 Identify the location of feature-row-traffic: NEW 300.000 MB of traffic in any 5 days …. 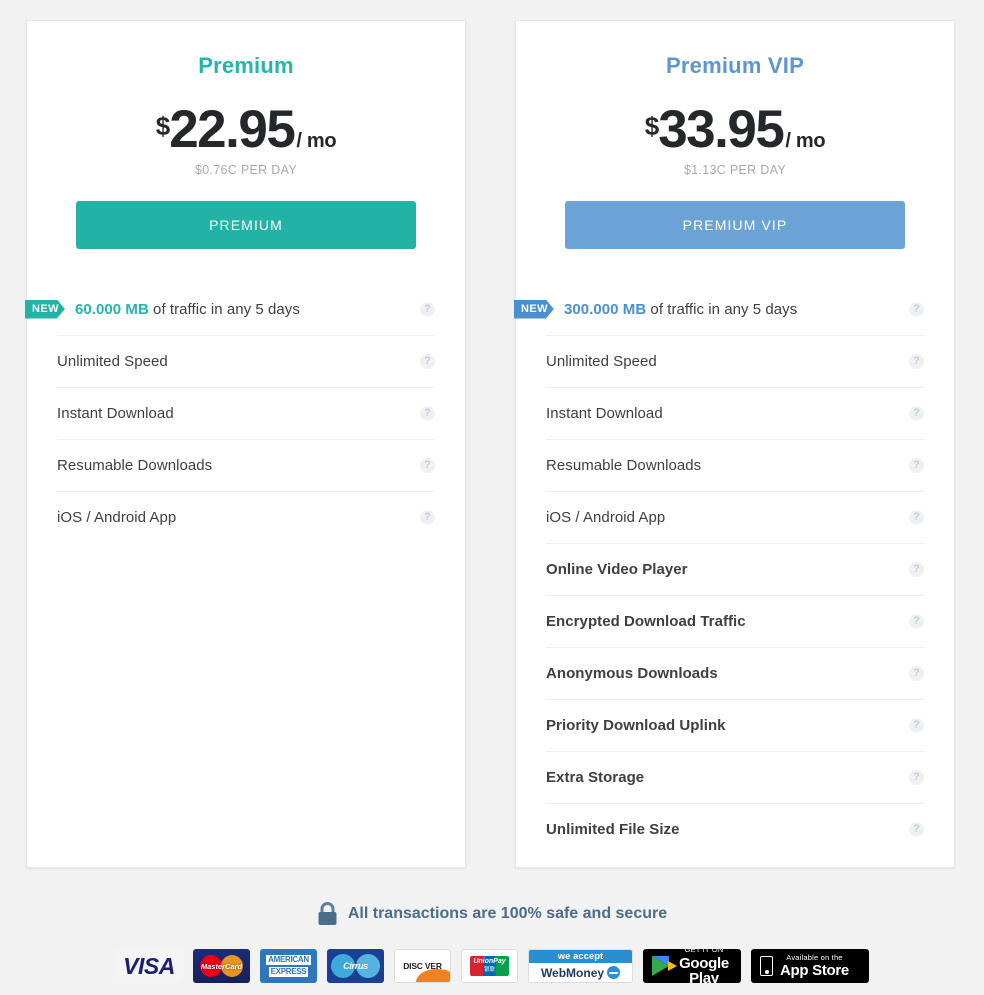
(735, 309).